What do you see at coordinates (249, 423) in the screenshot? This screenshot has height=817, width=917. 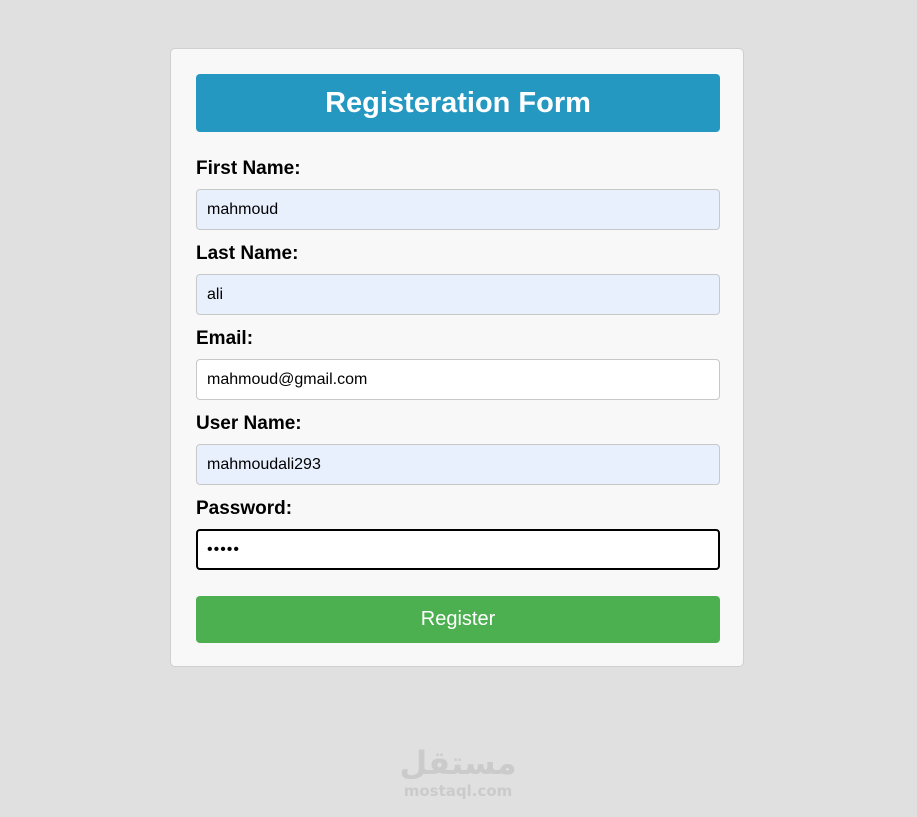 I see `username-label: User Name:` at bounding box center [249, 423].